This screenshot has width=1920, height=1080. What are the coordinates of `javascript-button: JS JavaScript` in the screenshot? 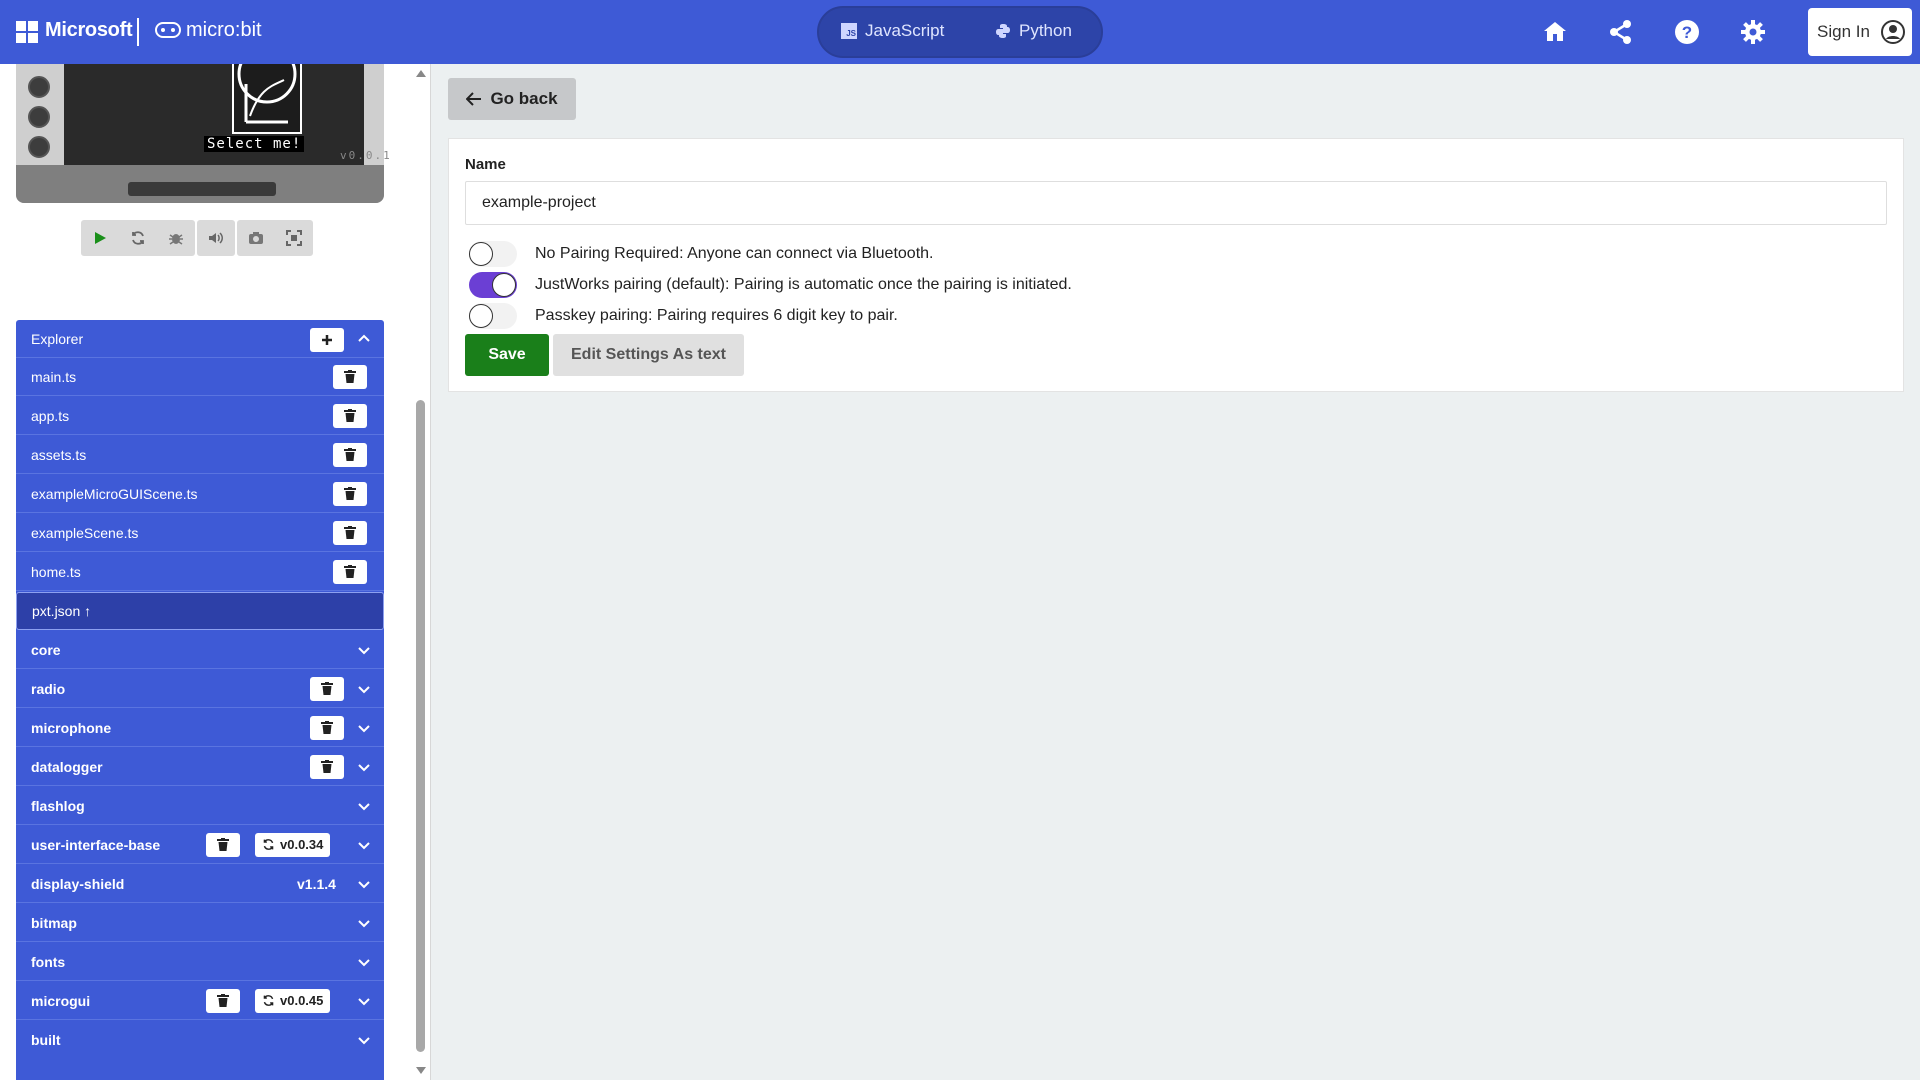 It's located at (892, 31).